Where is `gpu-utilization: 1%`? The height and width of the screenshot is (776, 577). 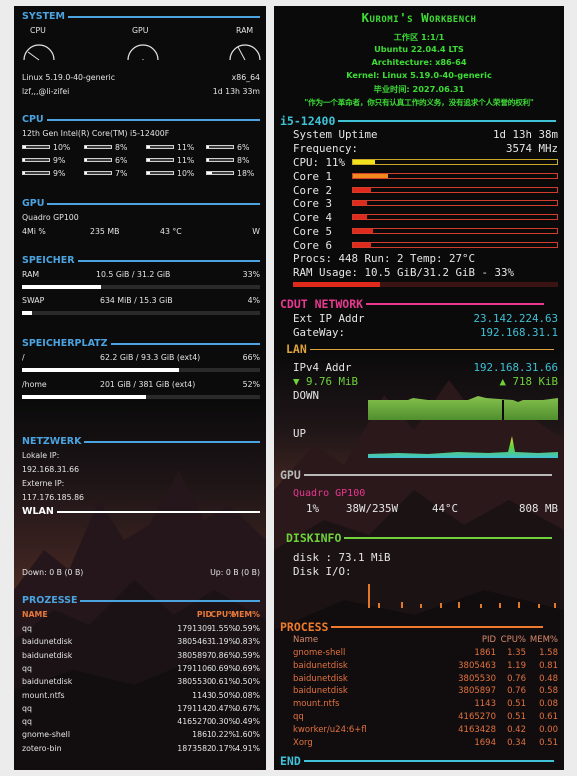 gpu-utilization: 1% is located at coordinates (313, 508).